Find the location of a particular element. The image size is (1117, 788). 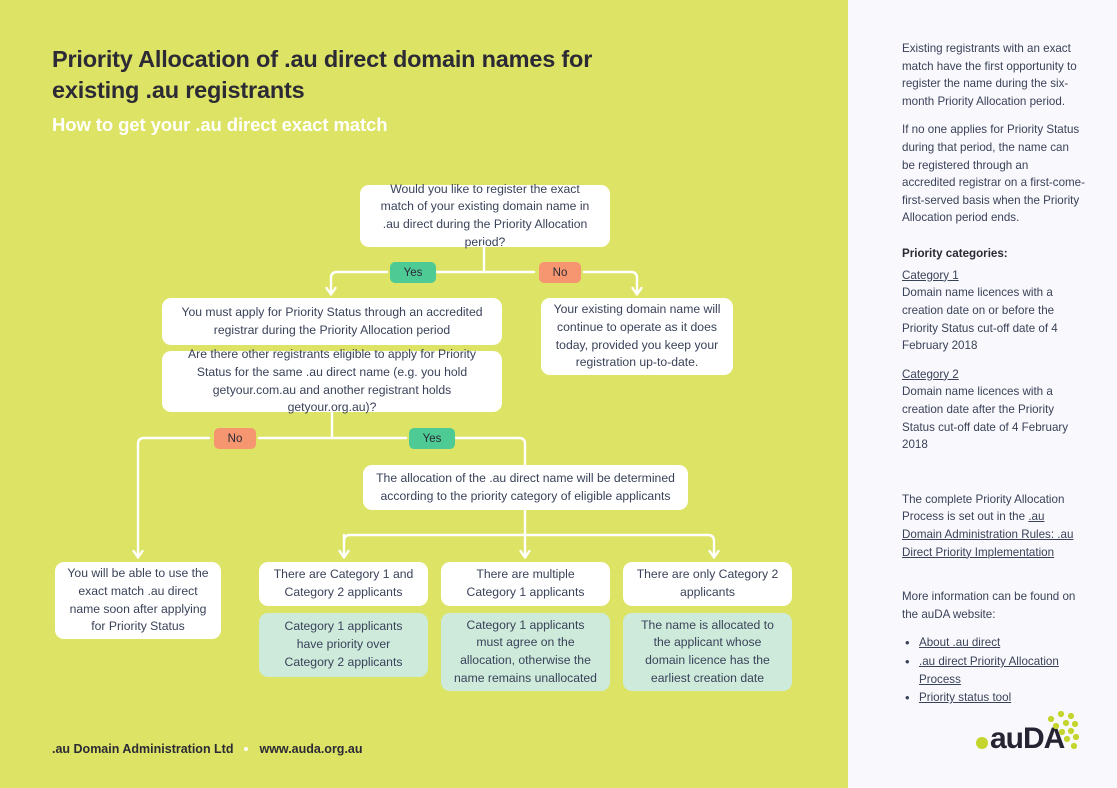

auda-logo-mark: auDA is located at coordinates (1028, 732).